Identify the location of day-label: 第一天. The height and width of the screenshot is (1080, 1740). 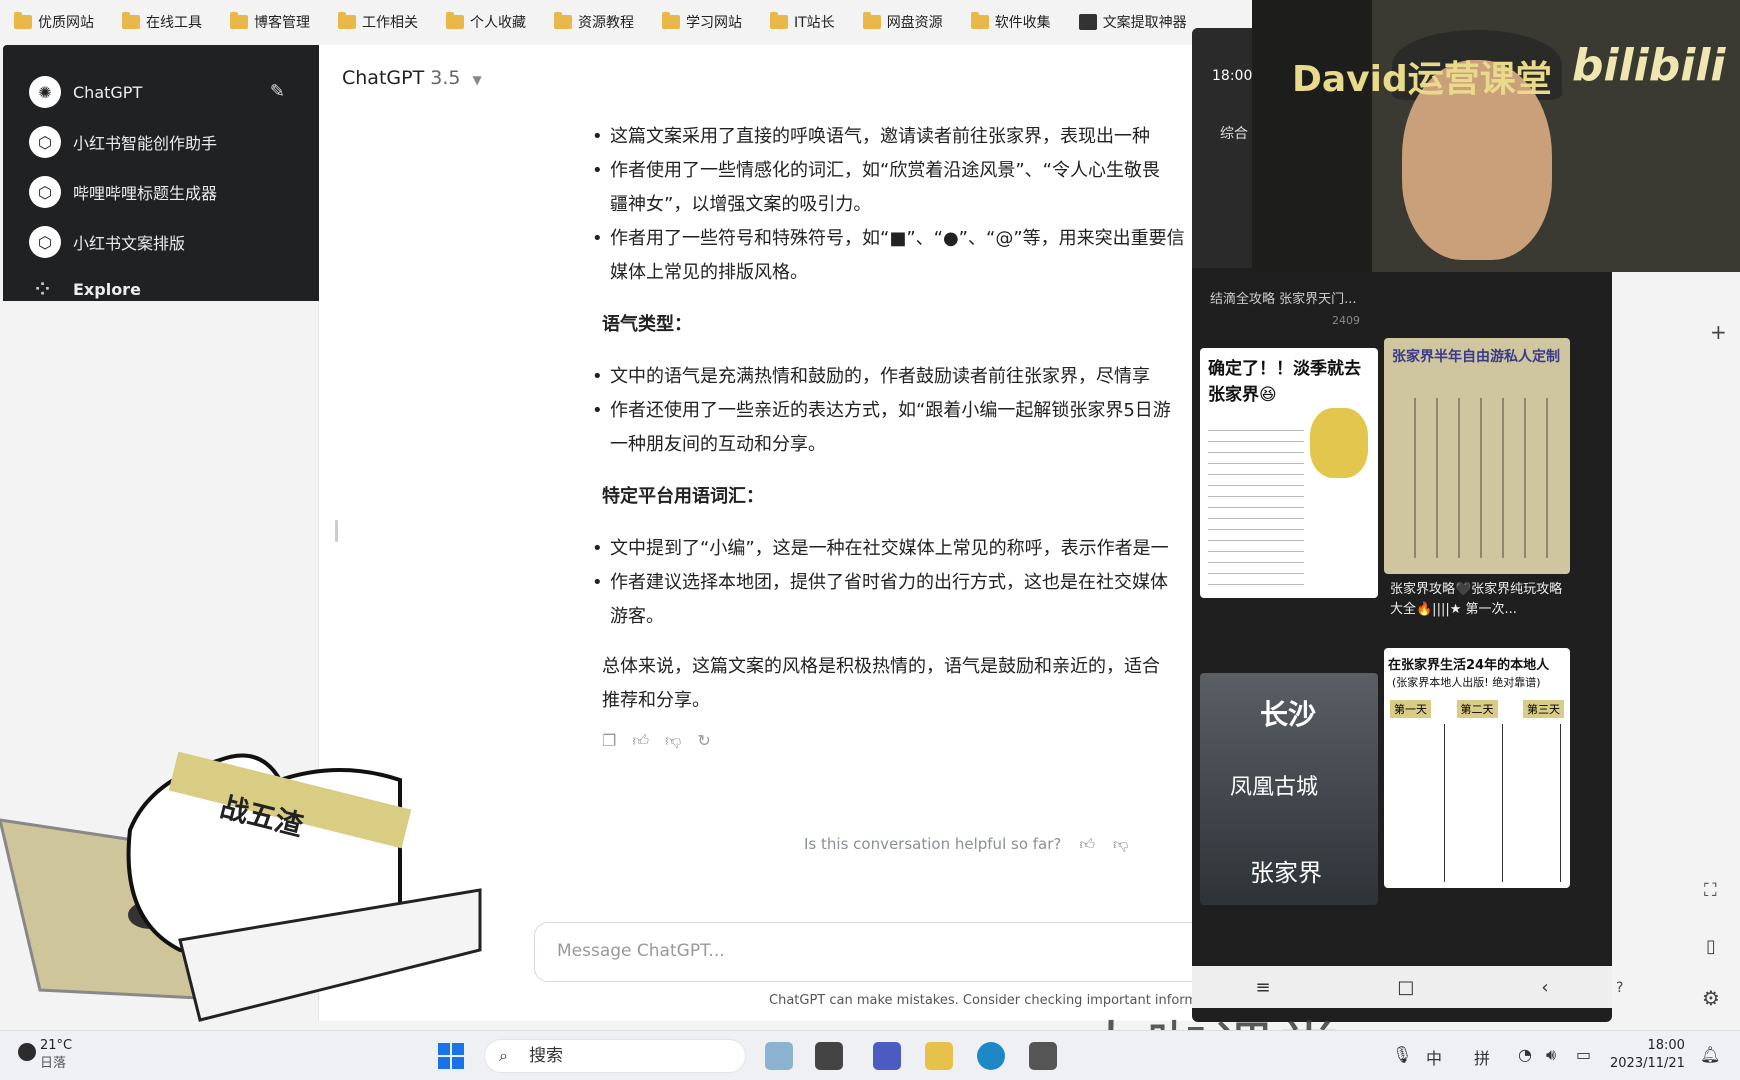
(1410, 709).